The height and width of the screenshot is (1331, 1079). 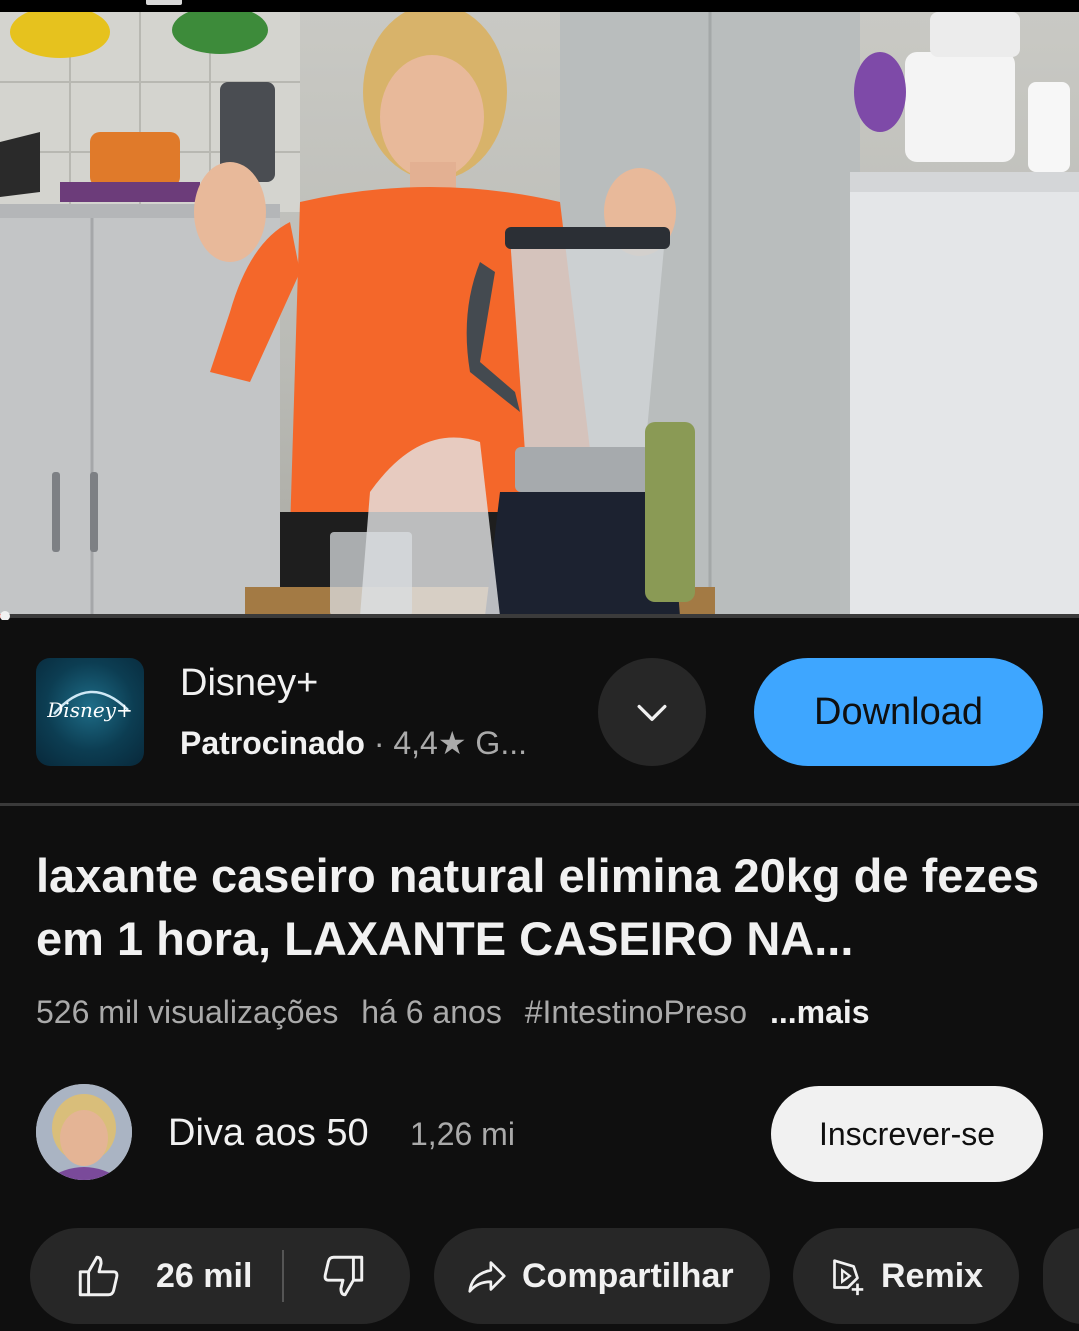 What do you see at coordinates (249, 683) in the screenshot?
I see `advertiser-name: Disney+` at bounding box center [249, 683].